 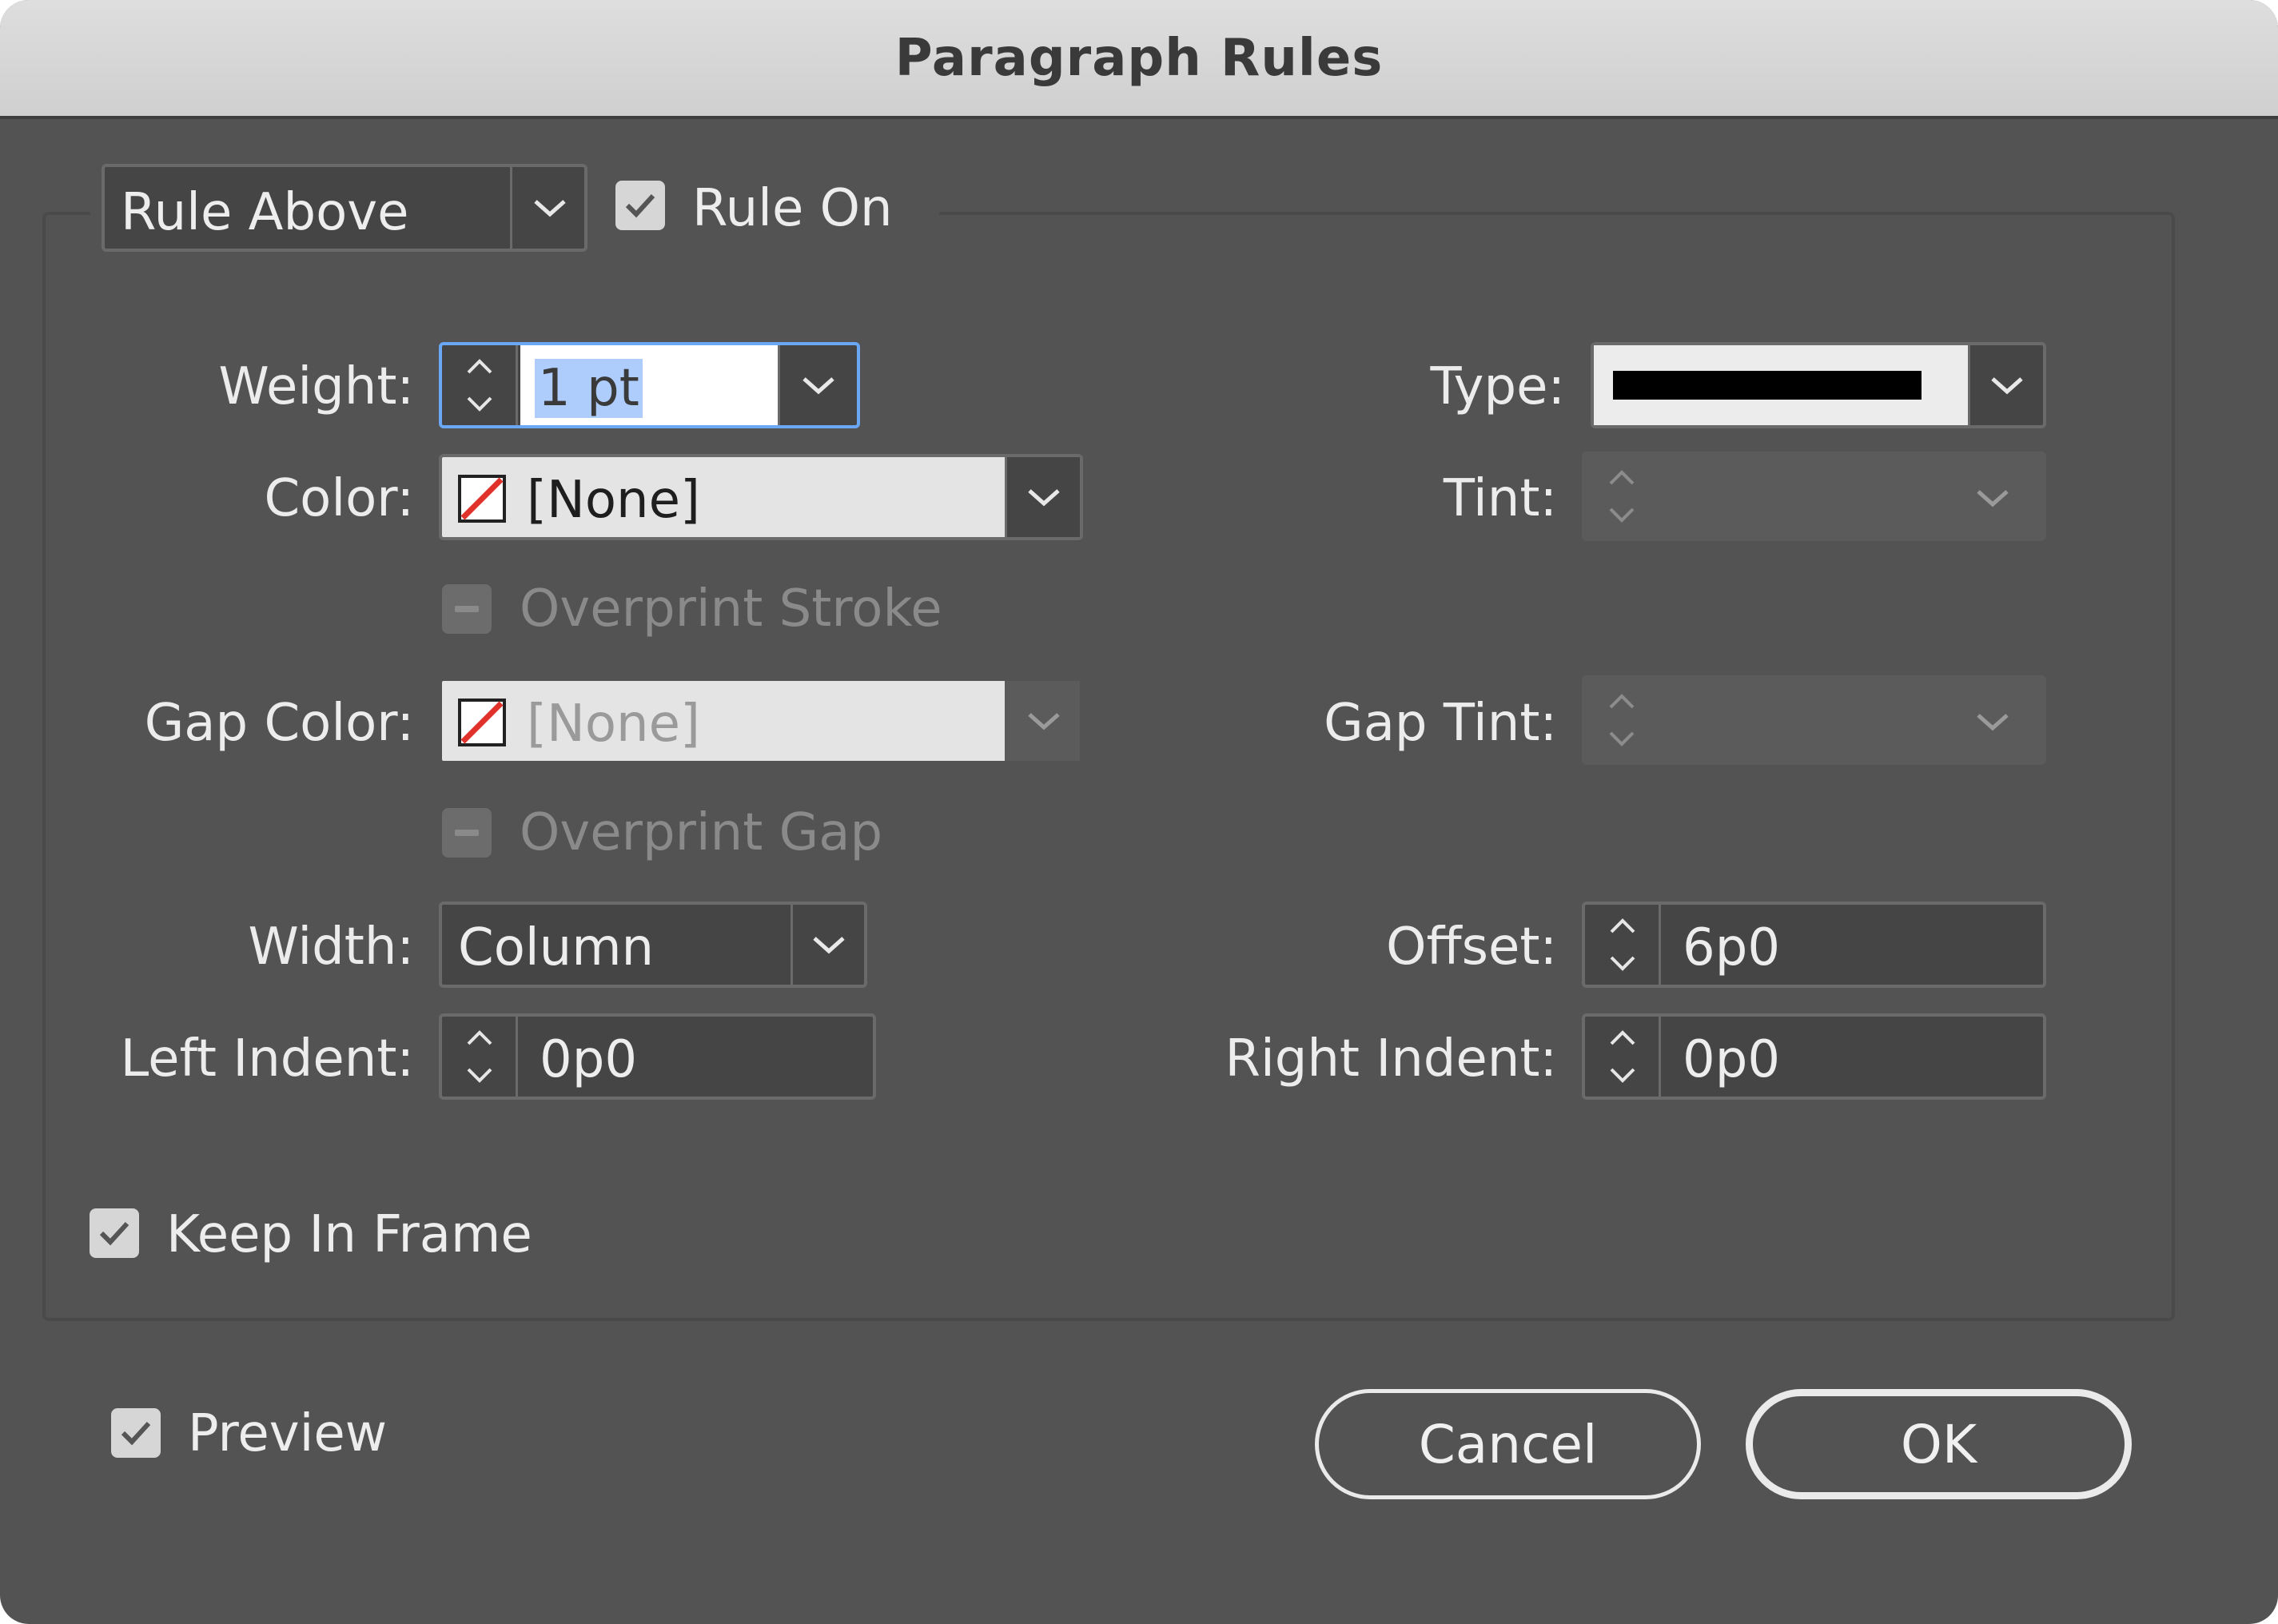 What do you see at coordinates (1814, 720) in the screenshot?
I see `gap-tint-combobox` at bounding box center [1814, 720].